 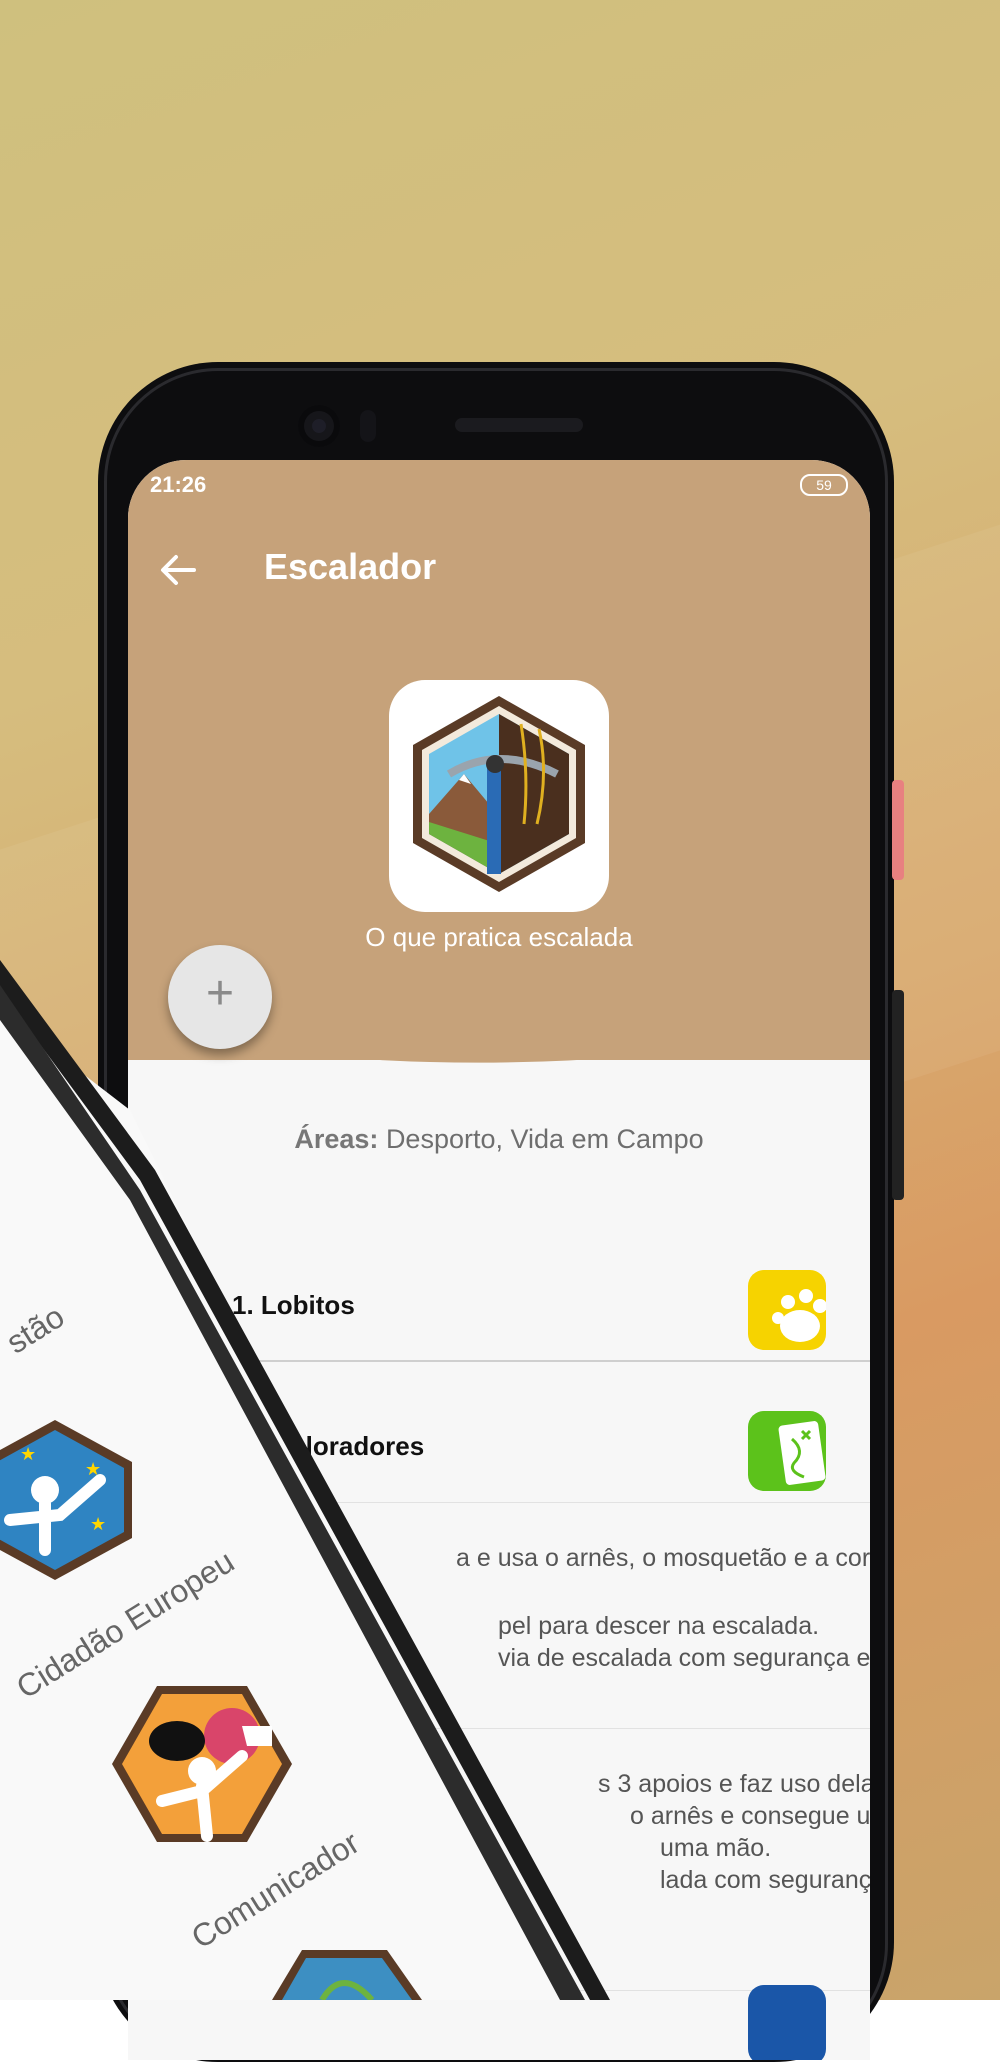 I want to click on partial-badge-icon, so click(x=347, y=1975).